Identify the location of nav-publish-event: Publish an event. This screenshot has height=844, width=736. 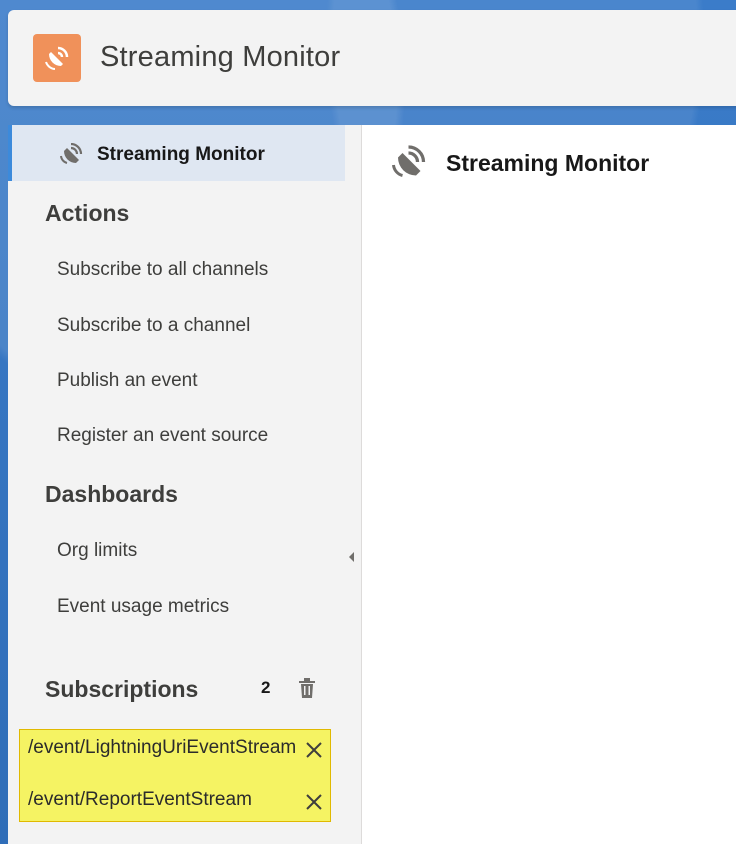
(127, 381).